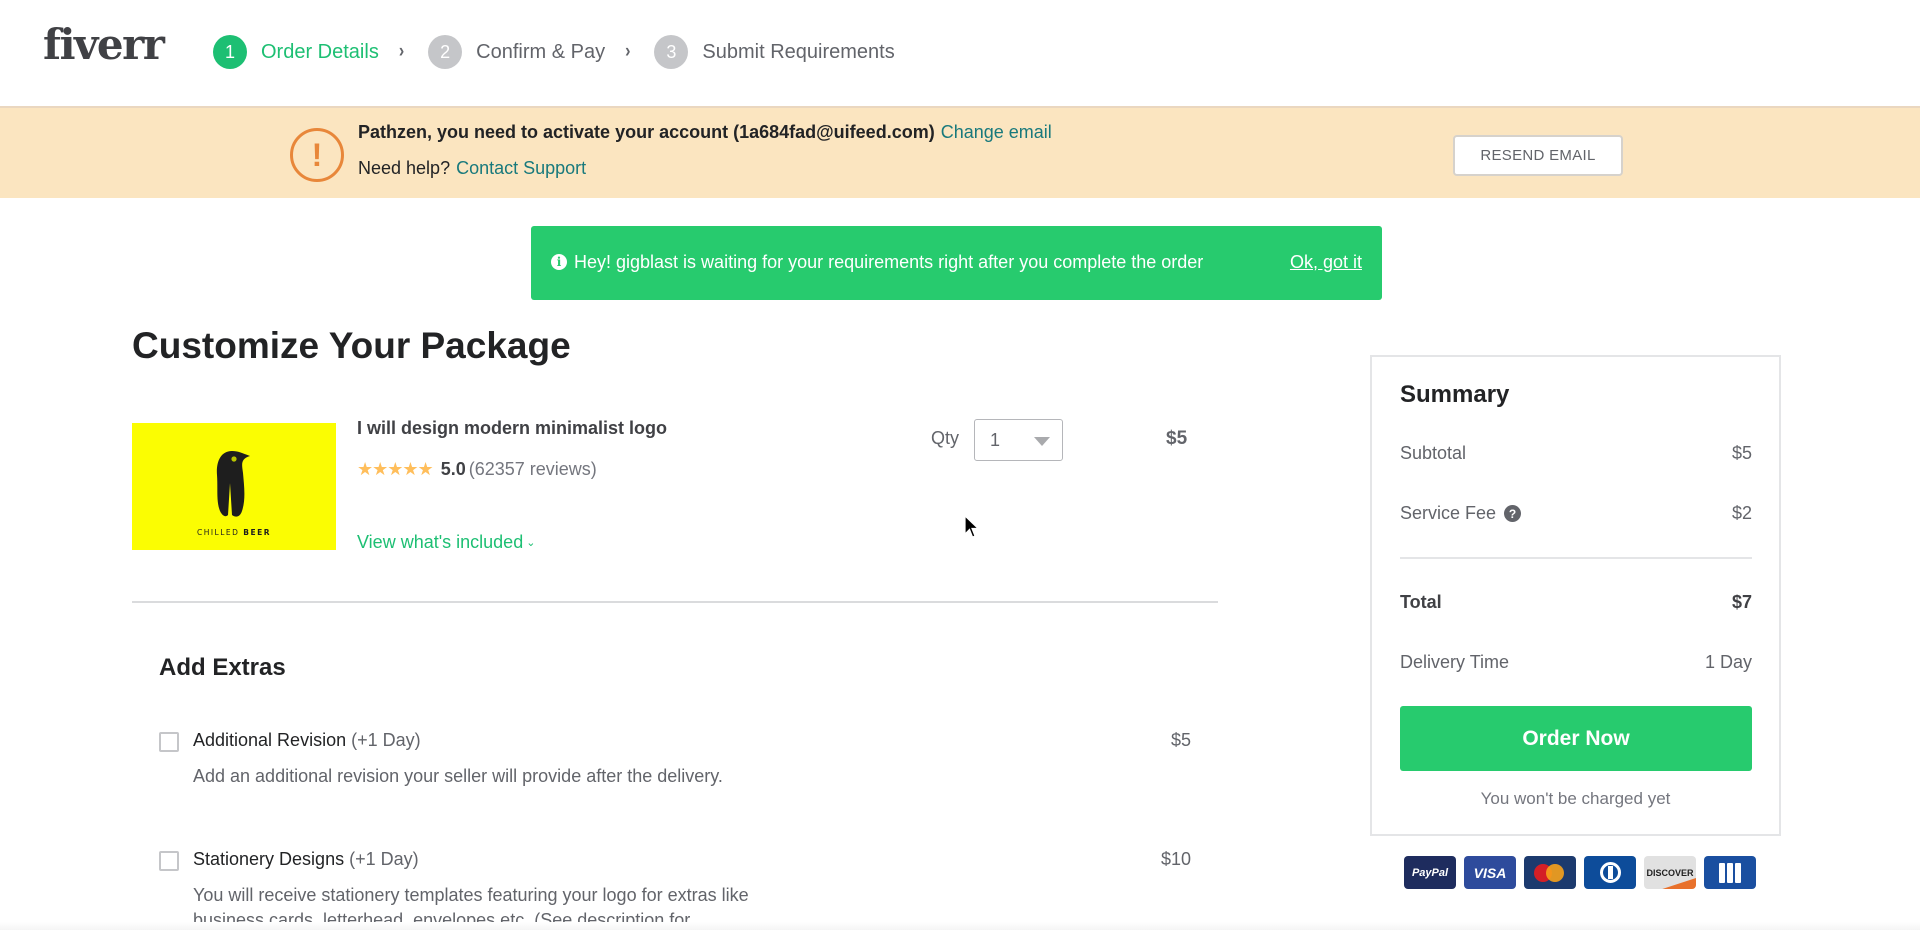  I want to click on star-rating-icon: ★★★★★, so click(395, 469).